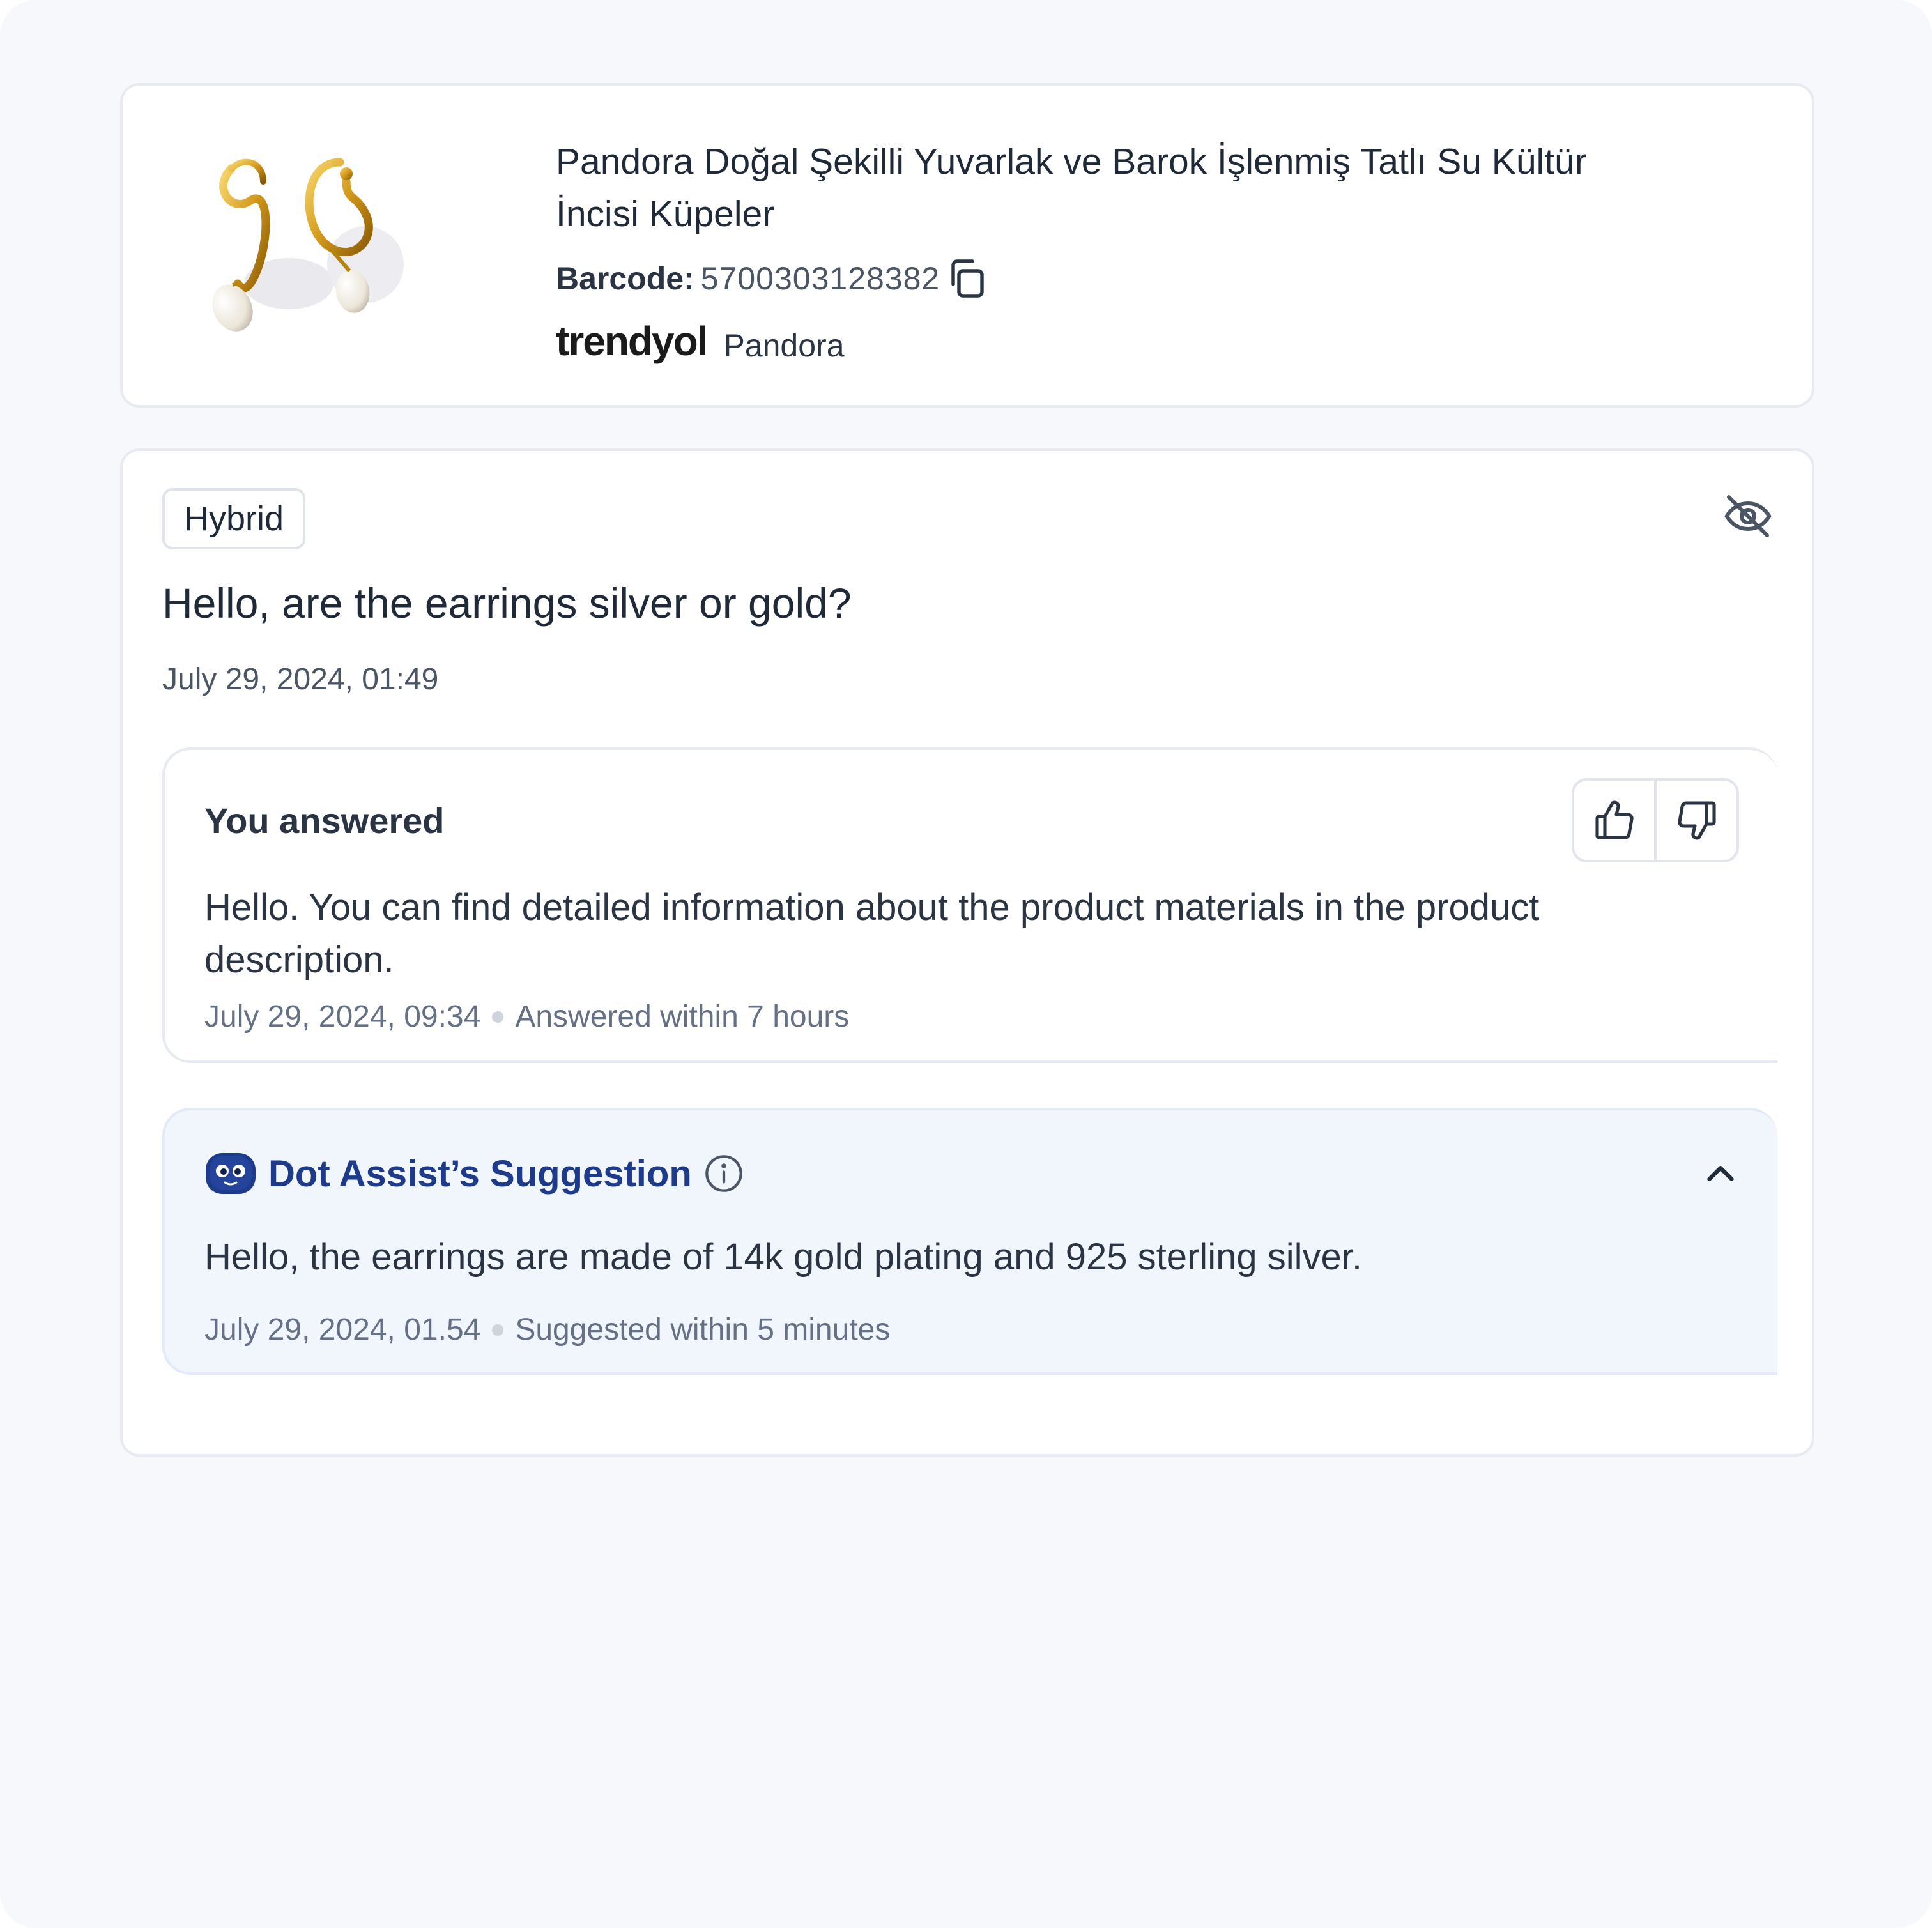 The height and width of the screenshot is (1928, 1932). What do you see at coordinates (625, 279) in the screenshot?
I see `barcode-label: Barcode:` at bounding box center [625, 279].